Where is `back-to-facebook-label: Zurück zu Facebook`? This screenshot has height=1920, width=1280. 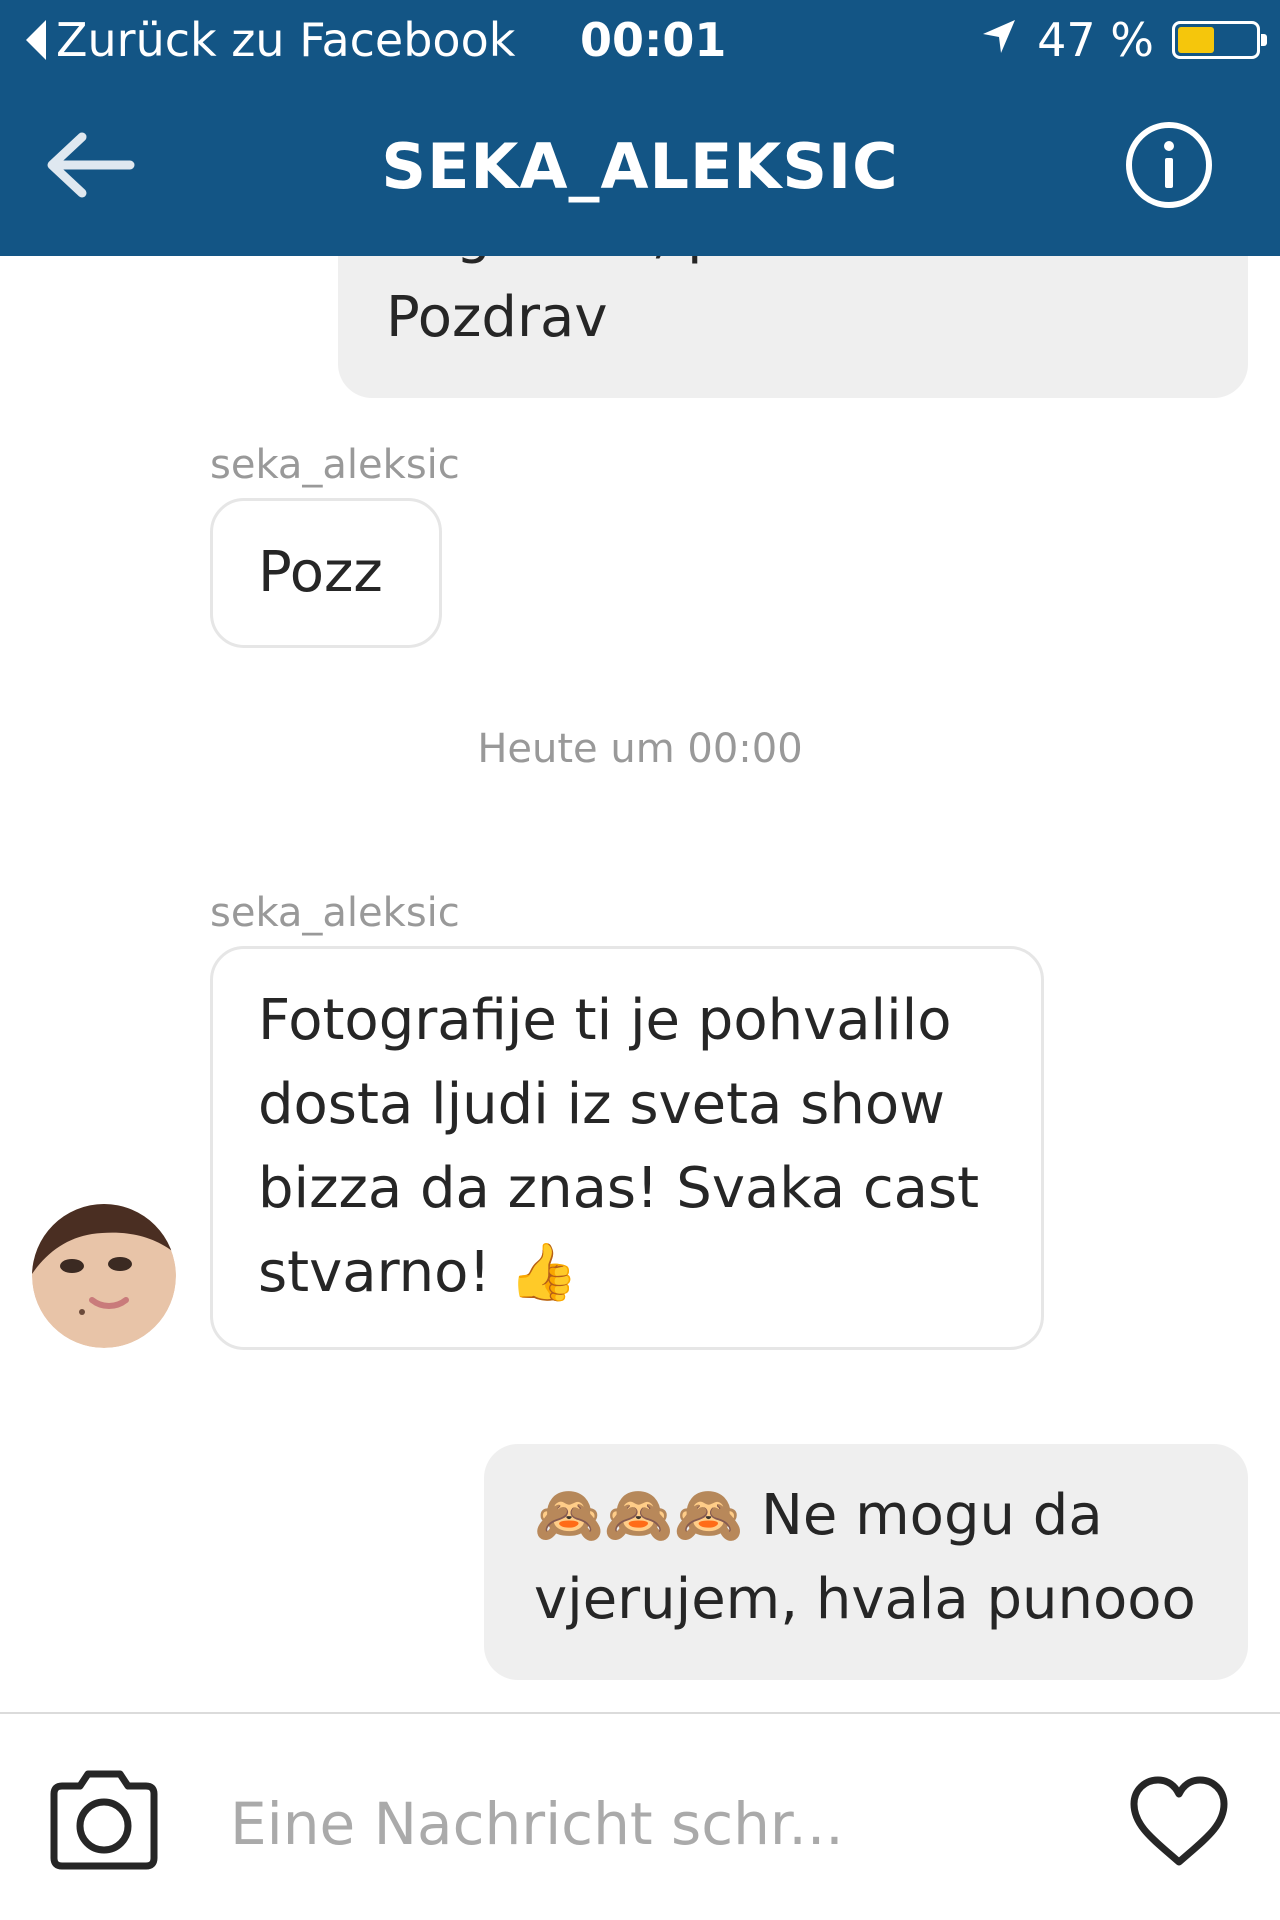
back-to-facebook-label: Zurück zu Facebook is located at coordinates (286, 40).